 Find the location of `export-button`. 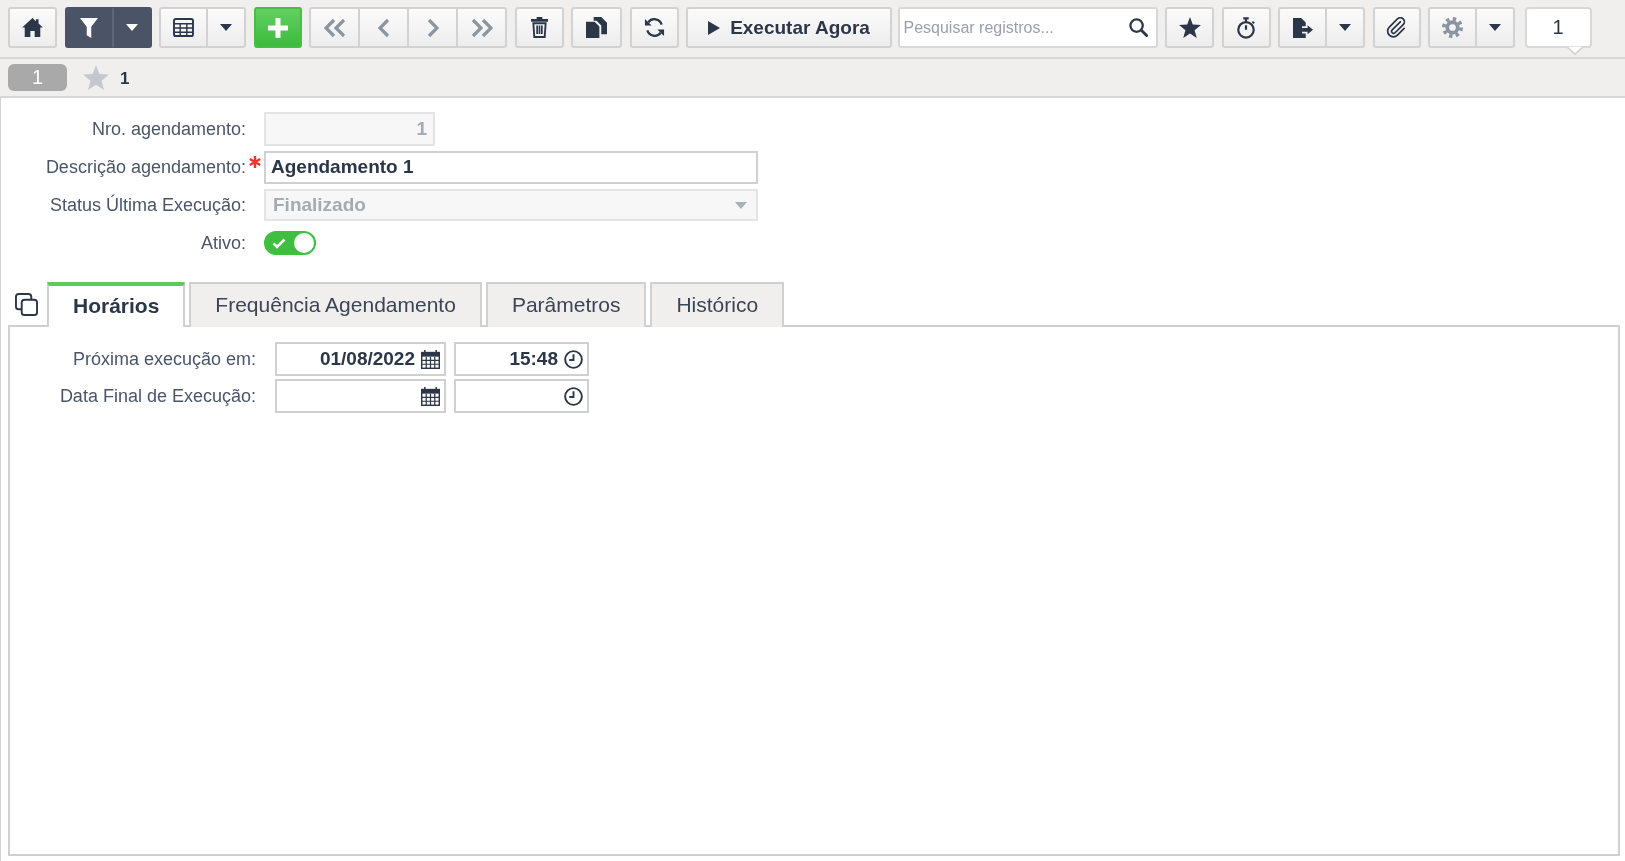

export-button is located at coordinates (1302, 27).